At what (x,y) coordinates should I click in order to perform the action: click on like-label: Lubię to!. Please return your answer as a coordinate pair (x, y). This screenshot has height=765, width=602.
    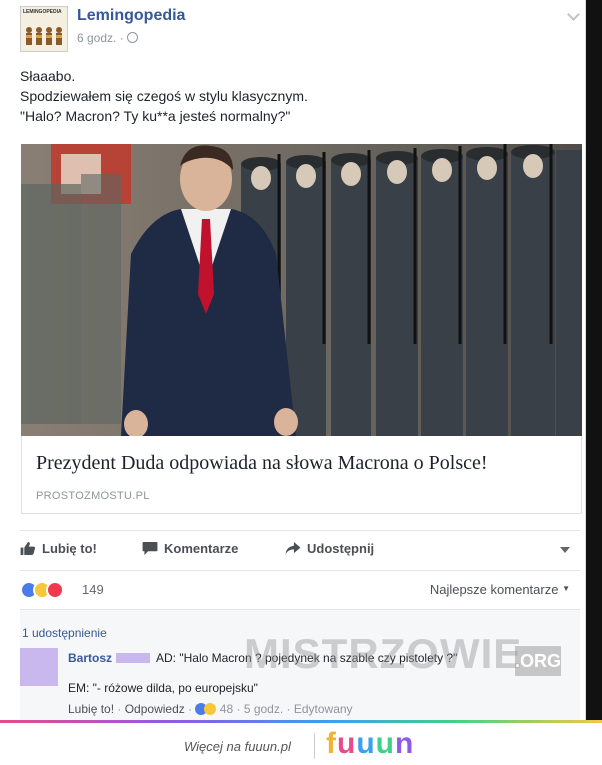
    Looking at the image, I should click on (69, 548).